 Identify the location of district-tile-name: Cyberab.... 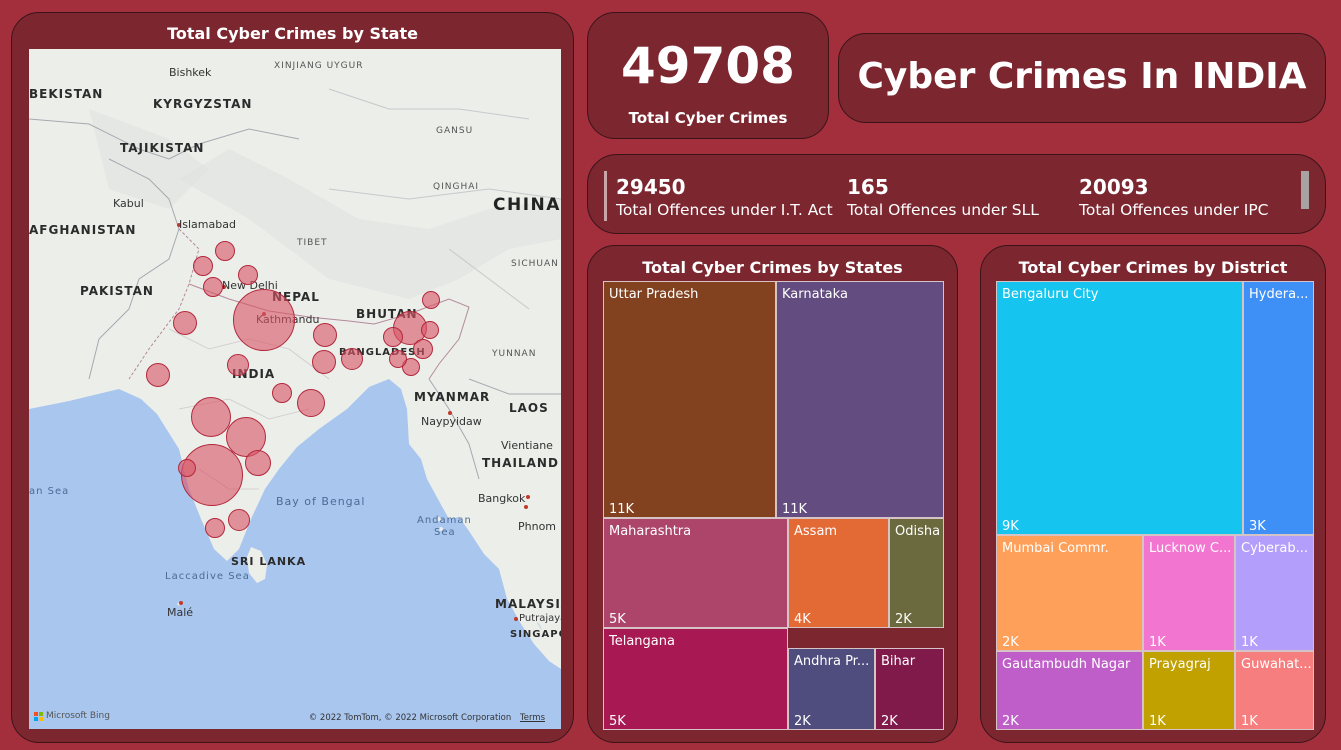
(1274, 548).